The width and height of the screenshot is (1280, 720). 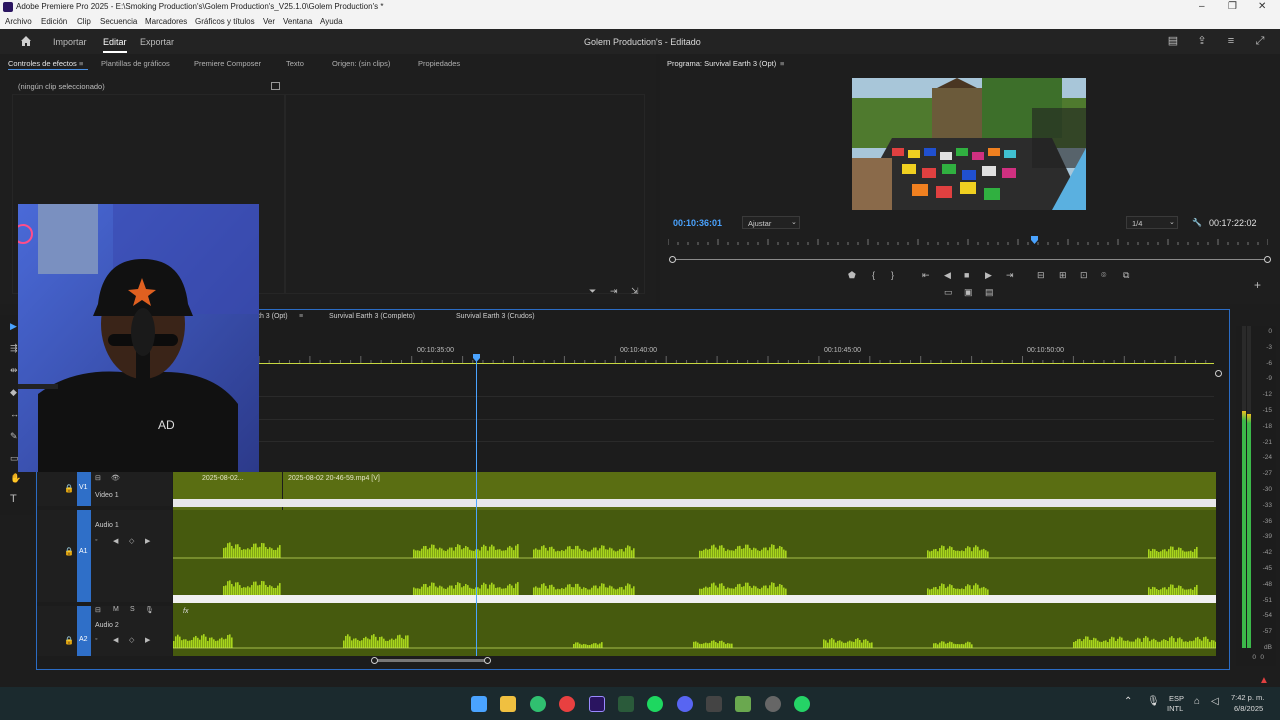 I want to click on track-target-a1: A1, so click(x=84, y=556).